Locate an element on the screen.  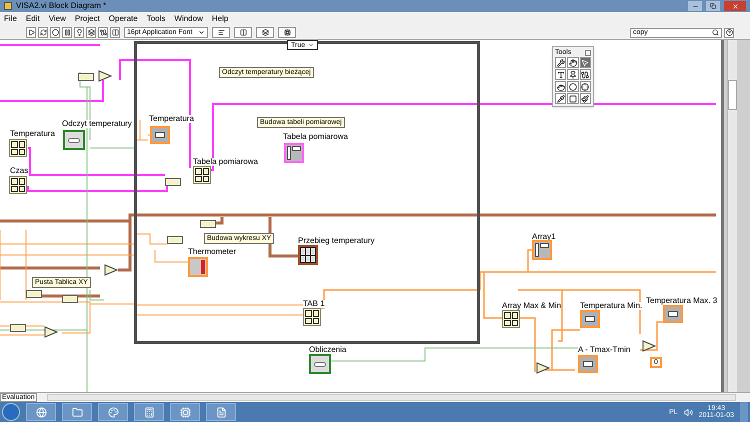
menu-item: Project is located at coordinates (87, 19).